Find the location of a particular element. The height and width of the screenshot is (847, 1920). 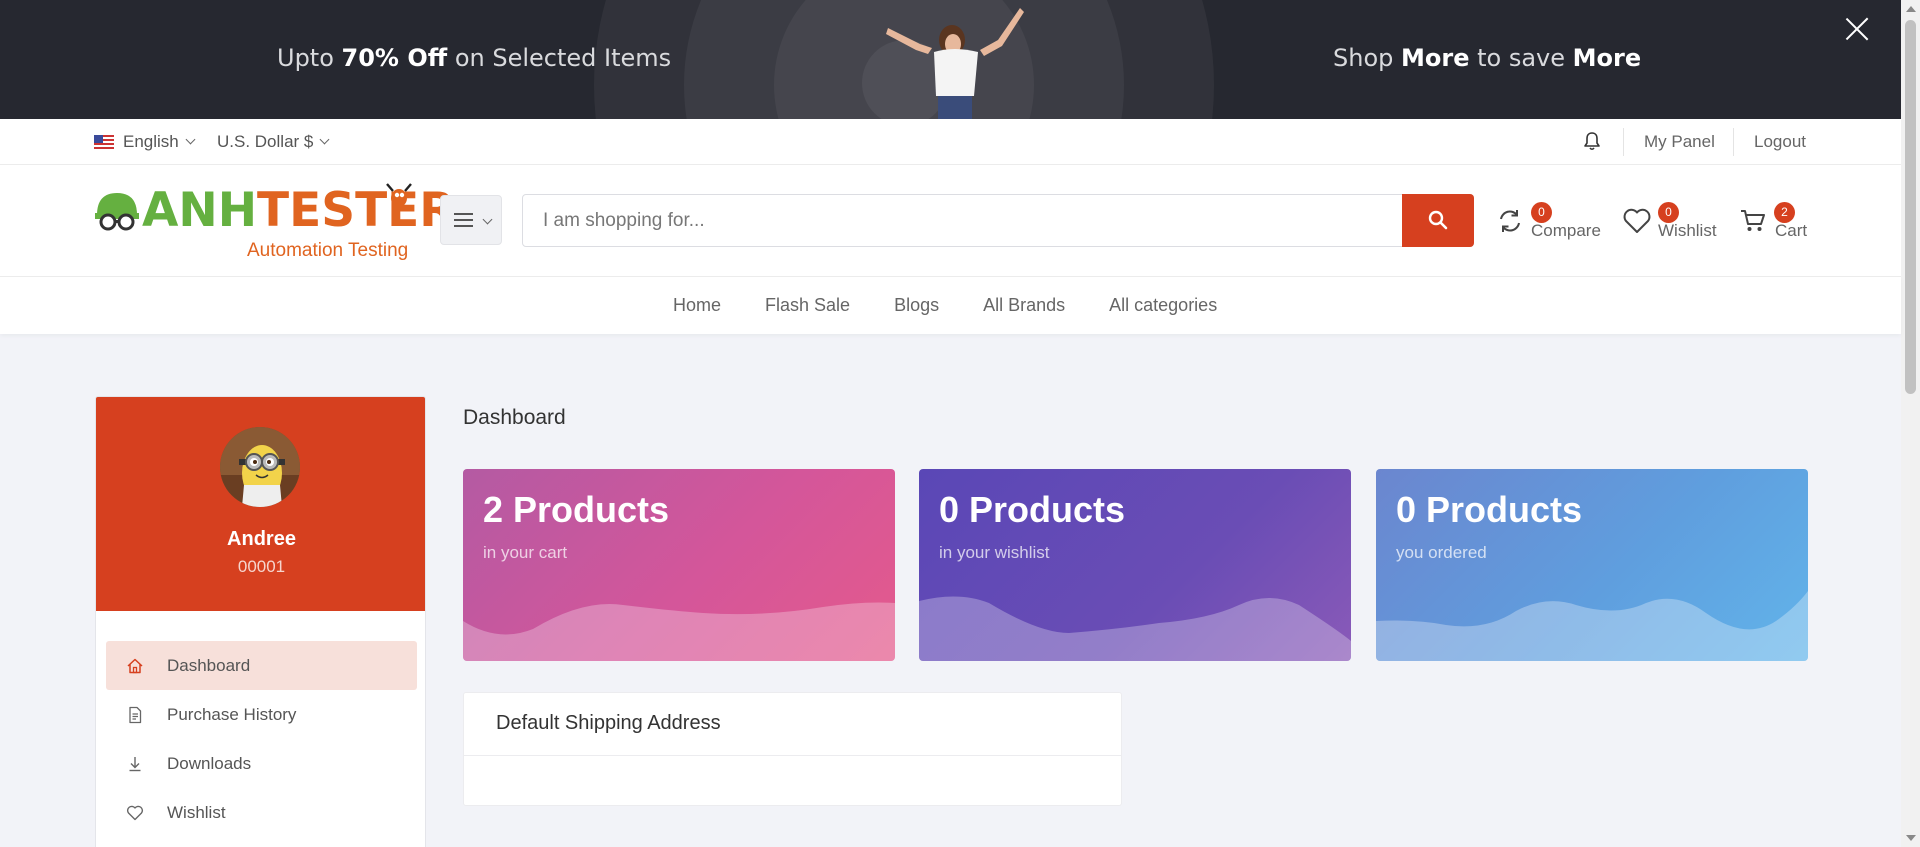

my-panel-link: My Panel is located at coordinates (1679, 142).